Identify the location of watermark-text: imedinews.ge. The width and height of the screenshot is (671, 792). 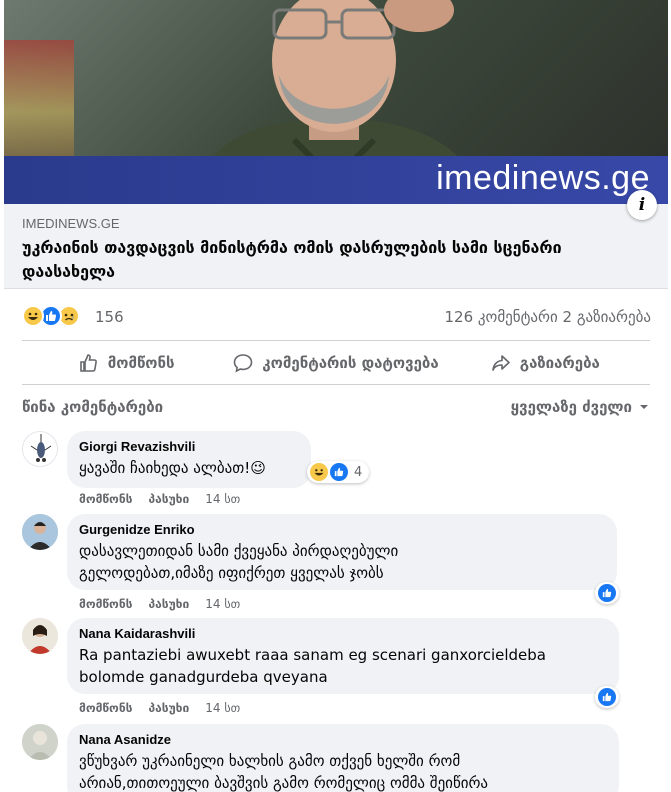
(543, 178).